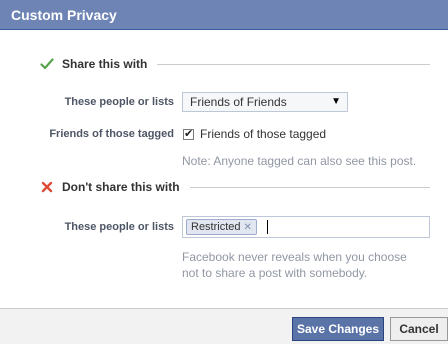 The height and width of the screenshot is (344, 448). Describe the element at coordinates (338, 329) in the screenshot. I see `save-changes-button: Save Changes` at that location.